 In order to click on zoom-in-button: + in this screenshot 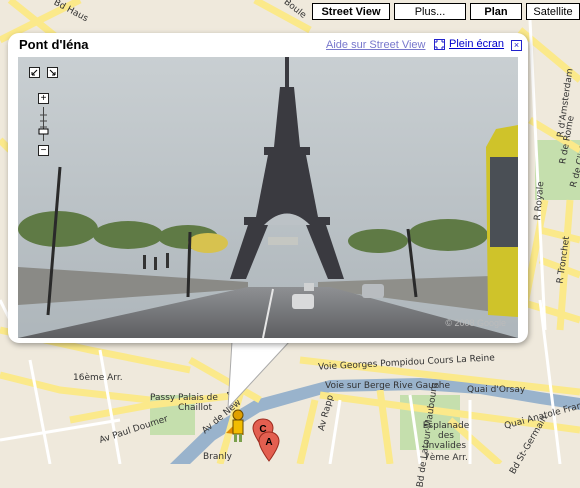, I will do `click(43, 98)`.